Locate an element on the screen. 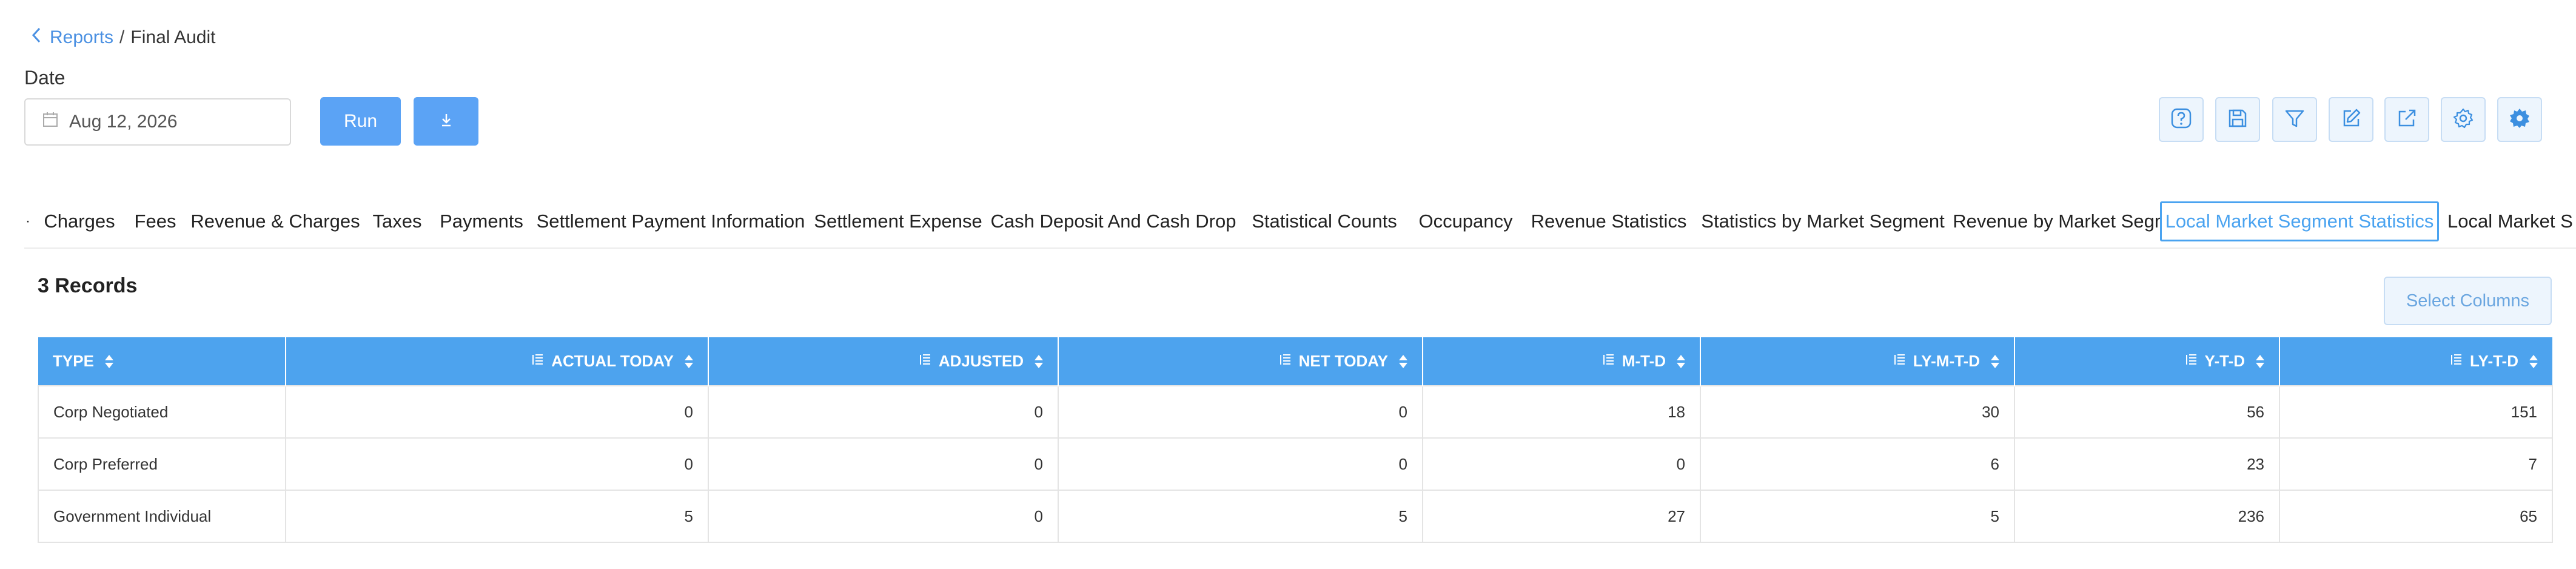 This screenshot has height=569, width=2576. cell-ly-ytd: 7 is located at coordinates (2416, 464).